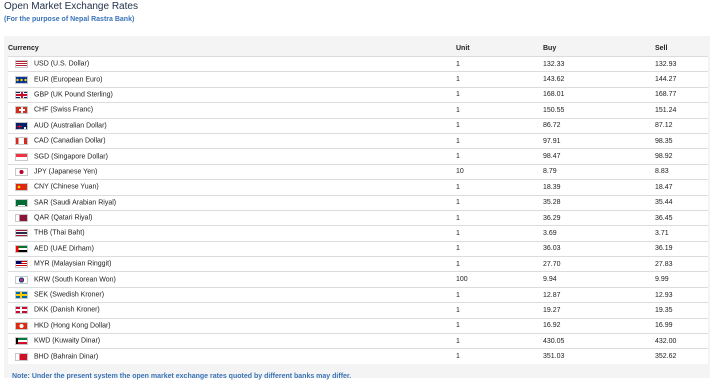 The height and width of the screenshot is (380, 723). I want to click on currency-name: THB (Thai Baht), so click(59, 233).